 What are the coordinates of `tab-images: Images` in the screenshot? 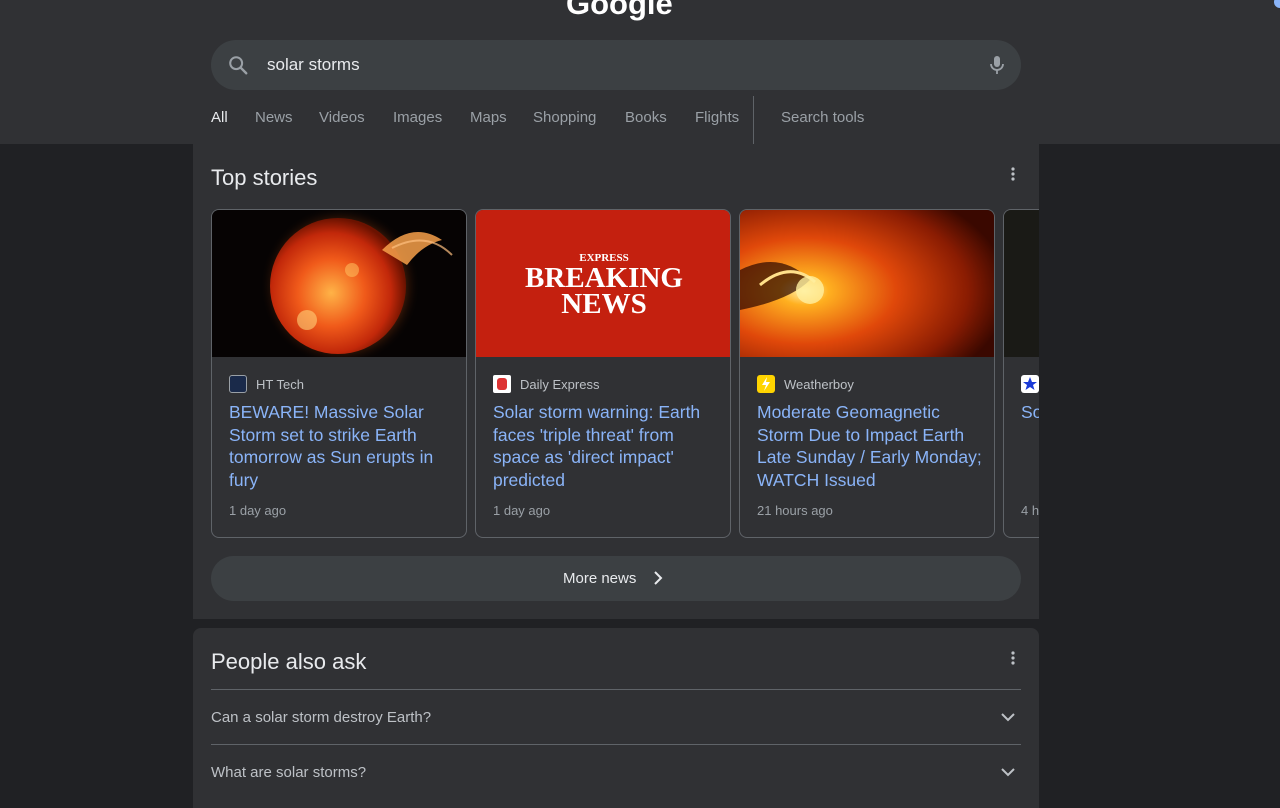 It's located at (417, 117).